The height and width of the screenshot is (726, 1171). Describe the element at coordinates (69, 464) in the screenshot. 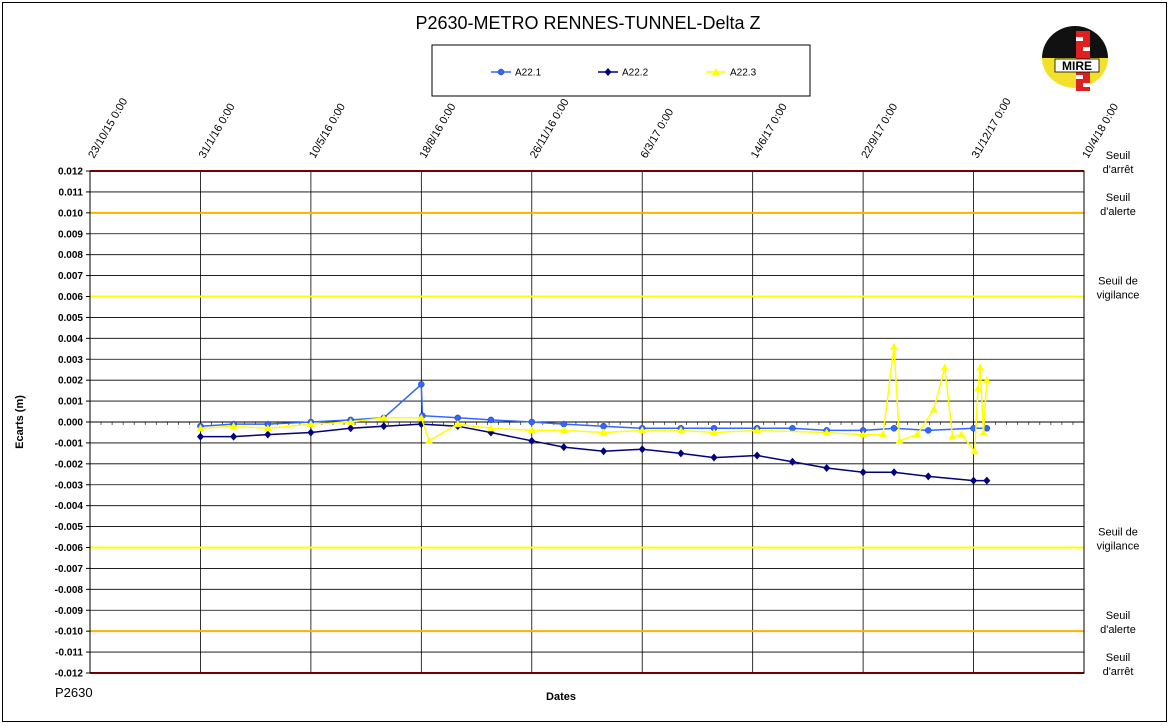

I see `y-tick-label: -0.002` at that location.